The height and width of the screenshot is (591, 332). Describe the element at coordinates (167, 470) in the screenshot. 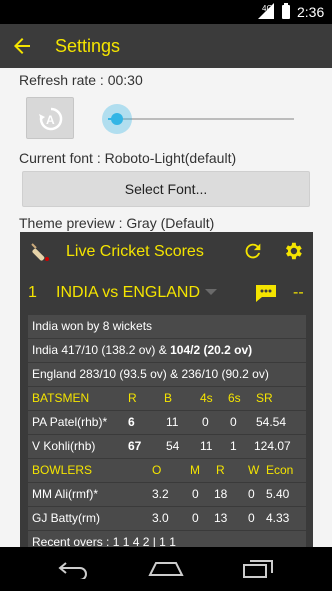

I see `bowlers-header: BOWLERS O M R W Econ` at that location.